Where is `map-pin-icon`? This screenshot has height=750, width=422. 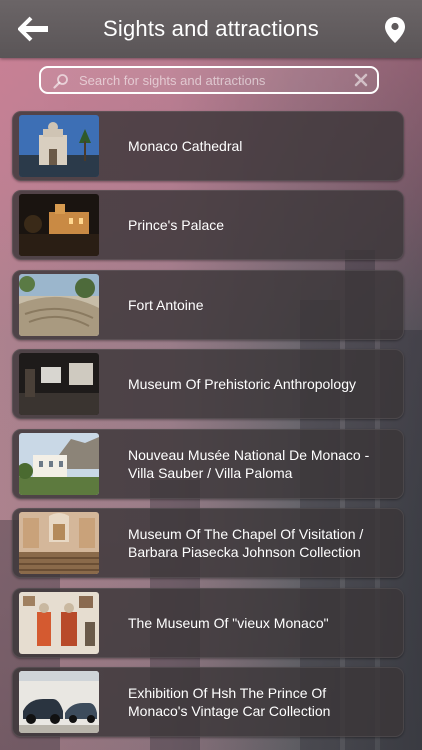
map-pin-icon is located at coordinates (395, 30).